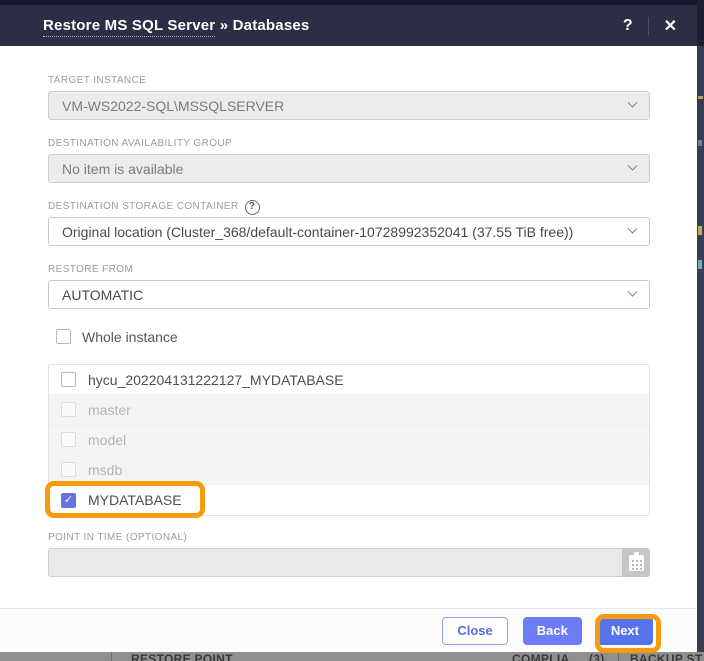  I want to click on background-page-right-edge, so click(700, 330).